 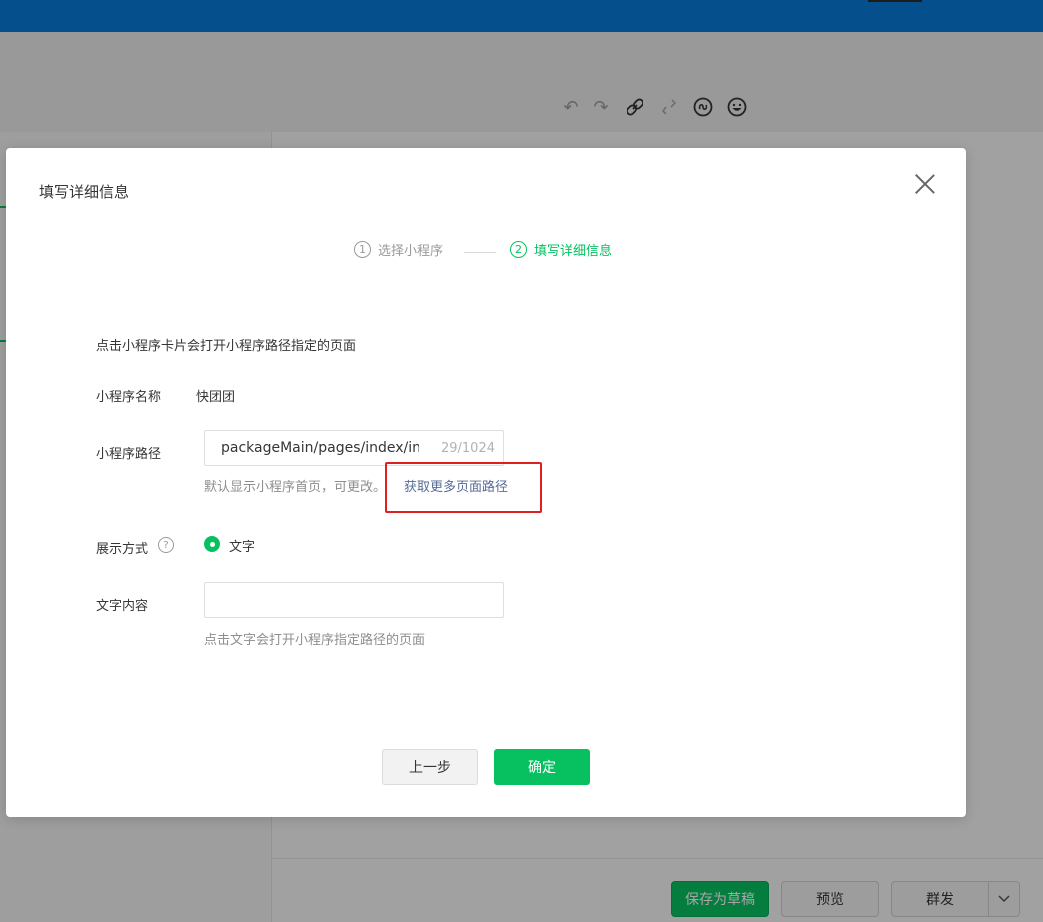 I want to click on text-content-input, so click(x=354, y=600).